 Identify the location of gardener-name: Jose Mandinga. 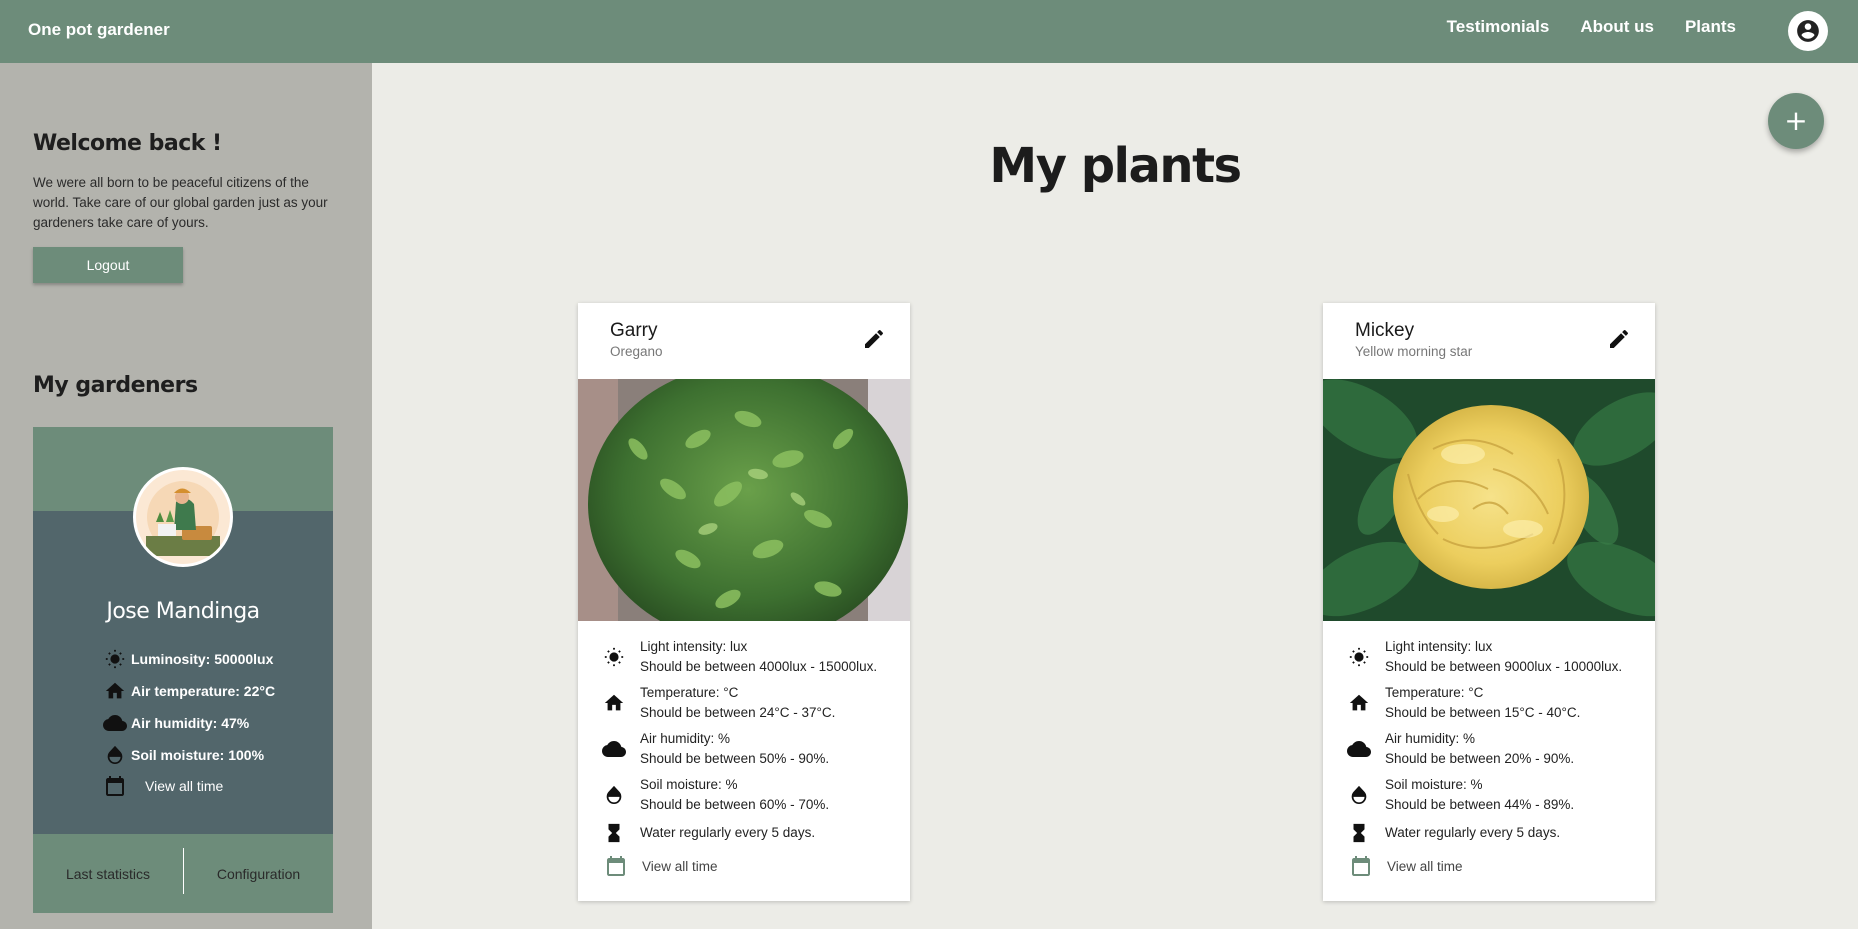
(183, 611).